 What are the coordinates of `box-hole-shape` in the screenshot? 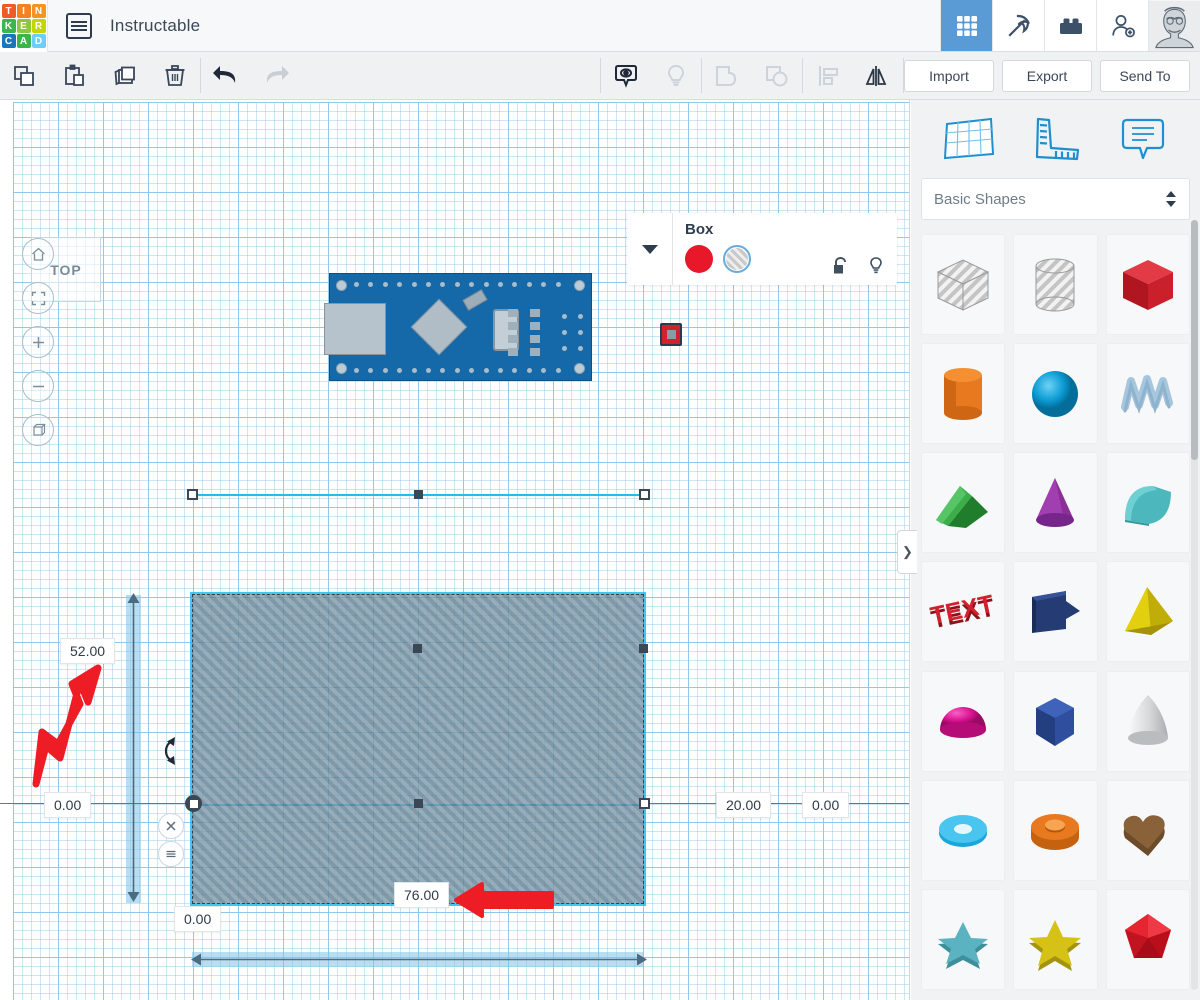 It's located at (963, 284).